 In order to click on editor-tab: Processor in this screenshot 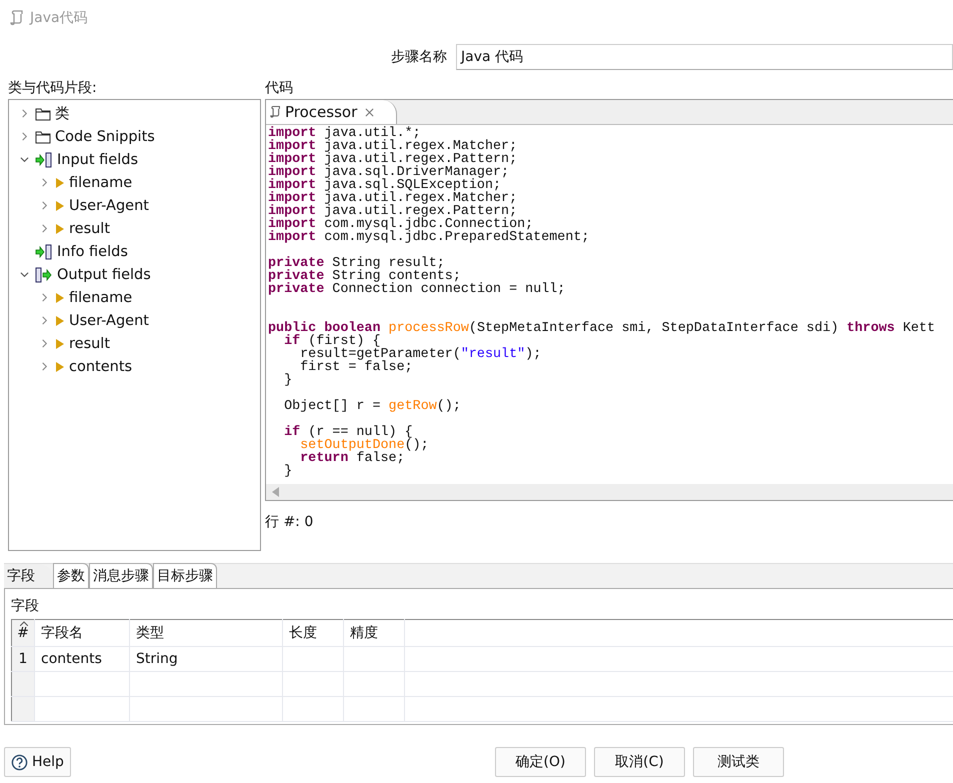, I will do `click(332, 112)`.